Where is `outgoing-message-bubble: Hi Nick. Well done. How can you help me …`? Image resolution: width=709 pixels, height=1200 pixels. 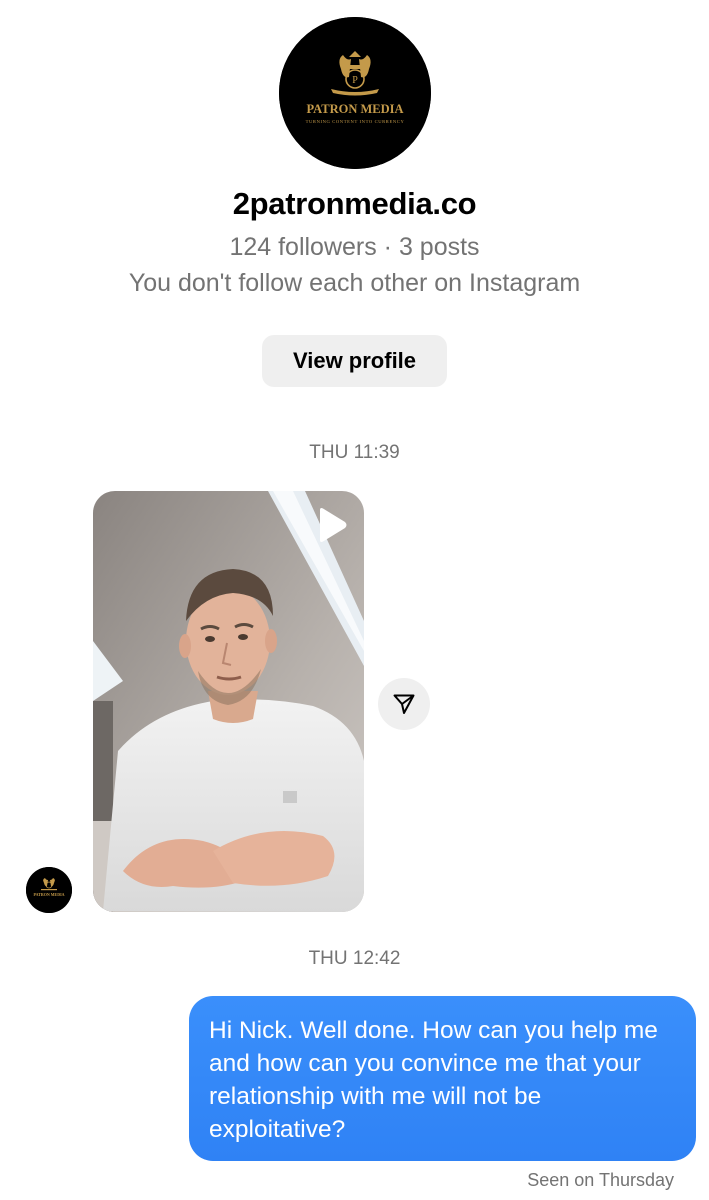 outgoing-message-bubble: Hi Nick. Well done. How can you help me … is located at coordinates (442, 1078).